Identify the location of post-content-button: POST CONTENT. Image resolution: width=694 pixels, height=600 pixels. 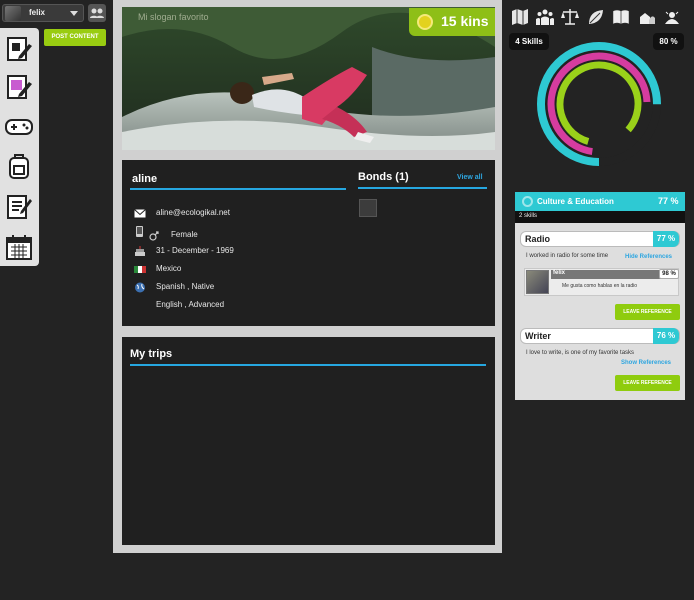
(75, 37).